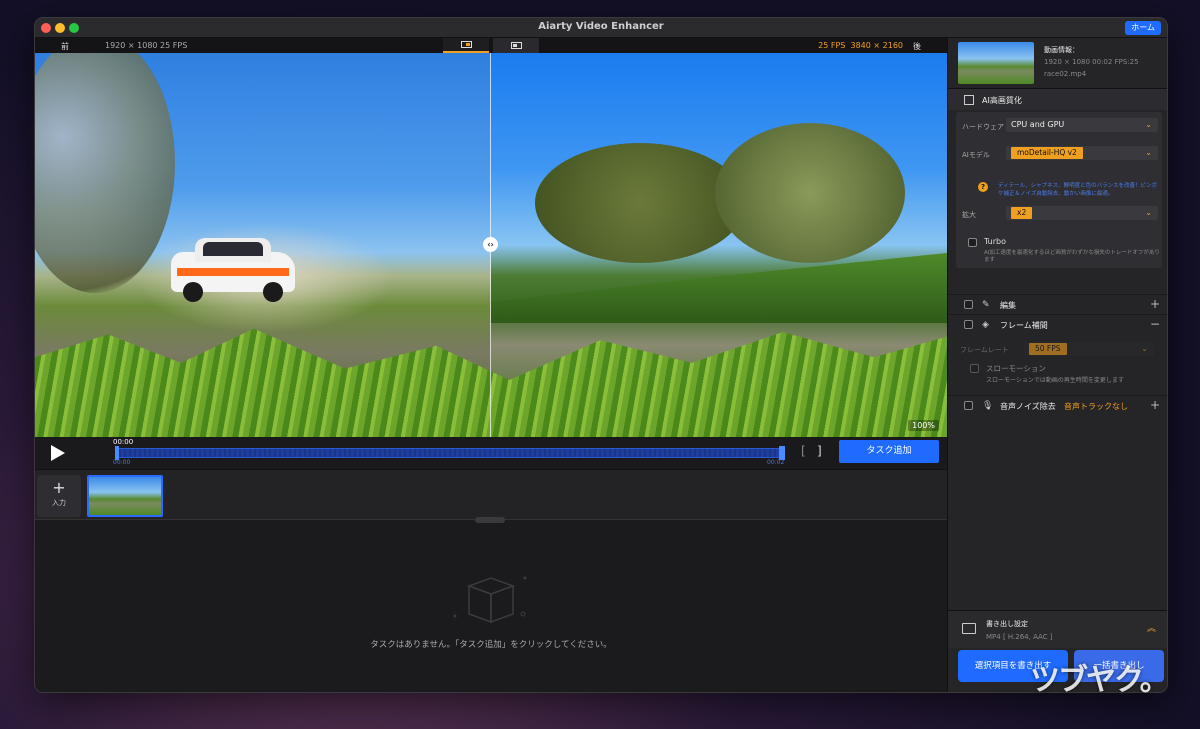 The height and width of the screenshot is (729, 1200). I want to click on export-format: MP4 [ H.264, AAC ], so click(1019, 637).